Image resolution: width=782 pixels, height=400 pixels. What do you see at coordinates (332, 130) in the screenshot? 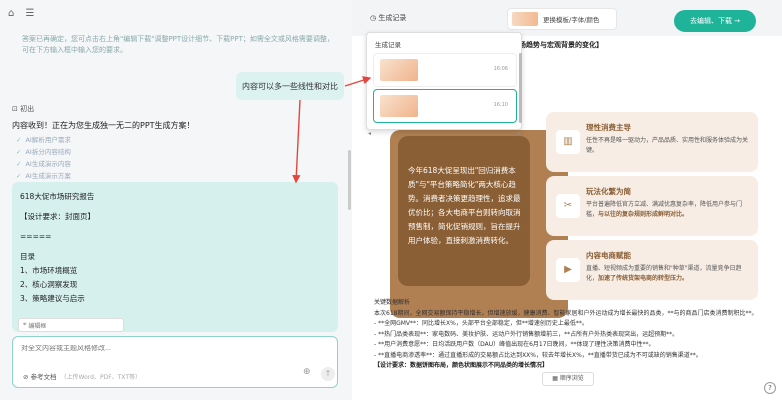
I see `annotation-arrows` at bounding box center [332, 130].